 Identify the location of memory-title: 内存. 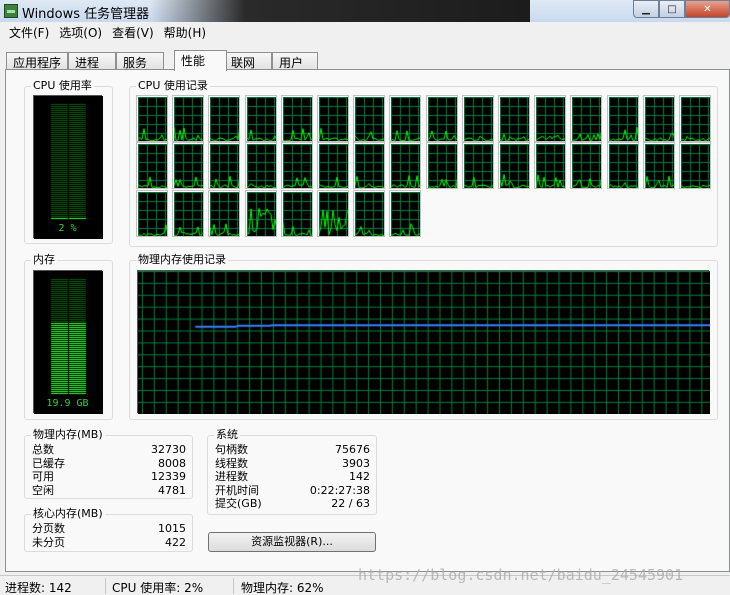
(44, 260).